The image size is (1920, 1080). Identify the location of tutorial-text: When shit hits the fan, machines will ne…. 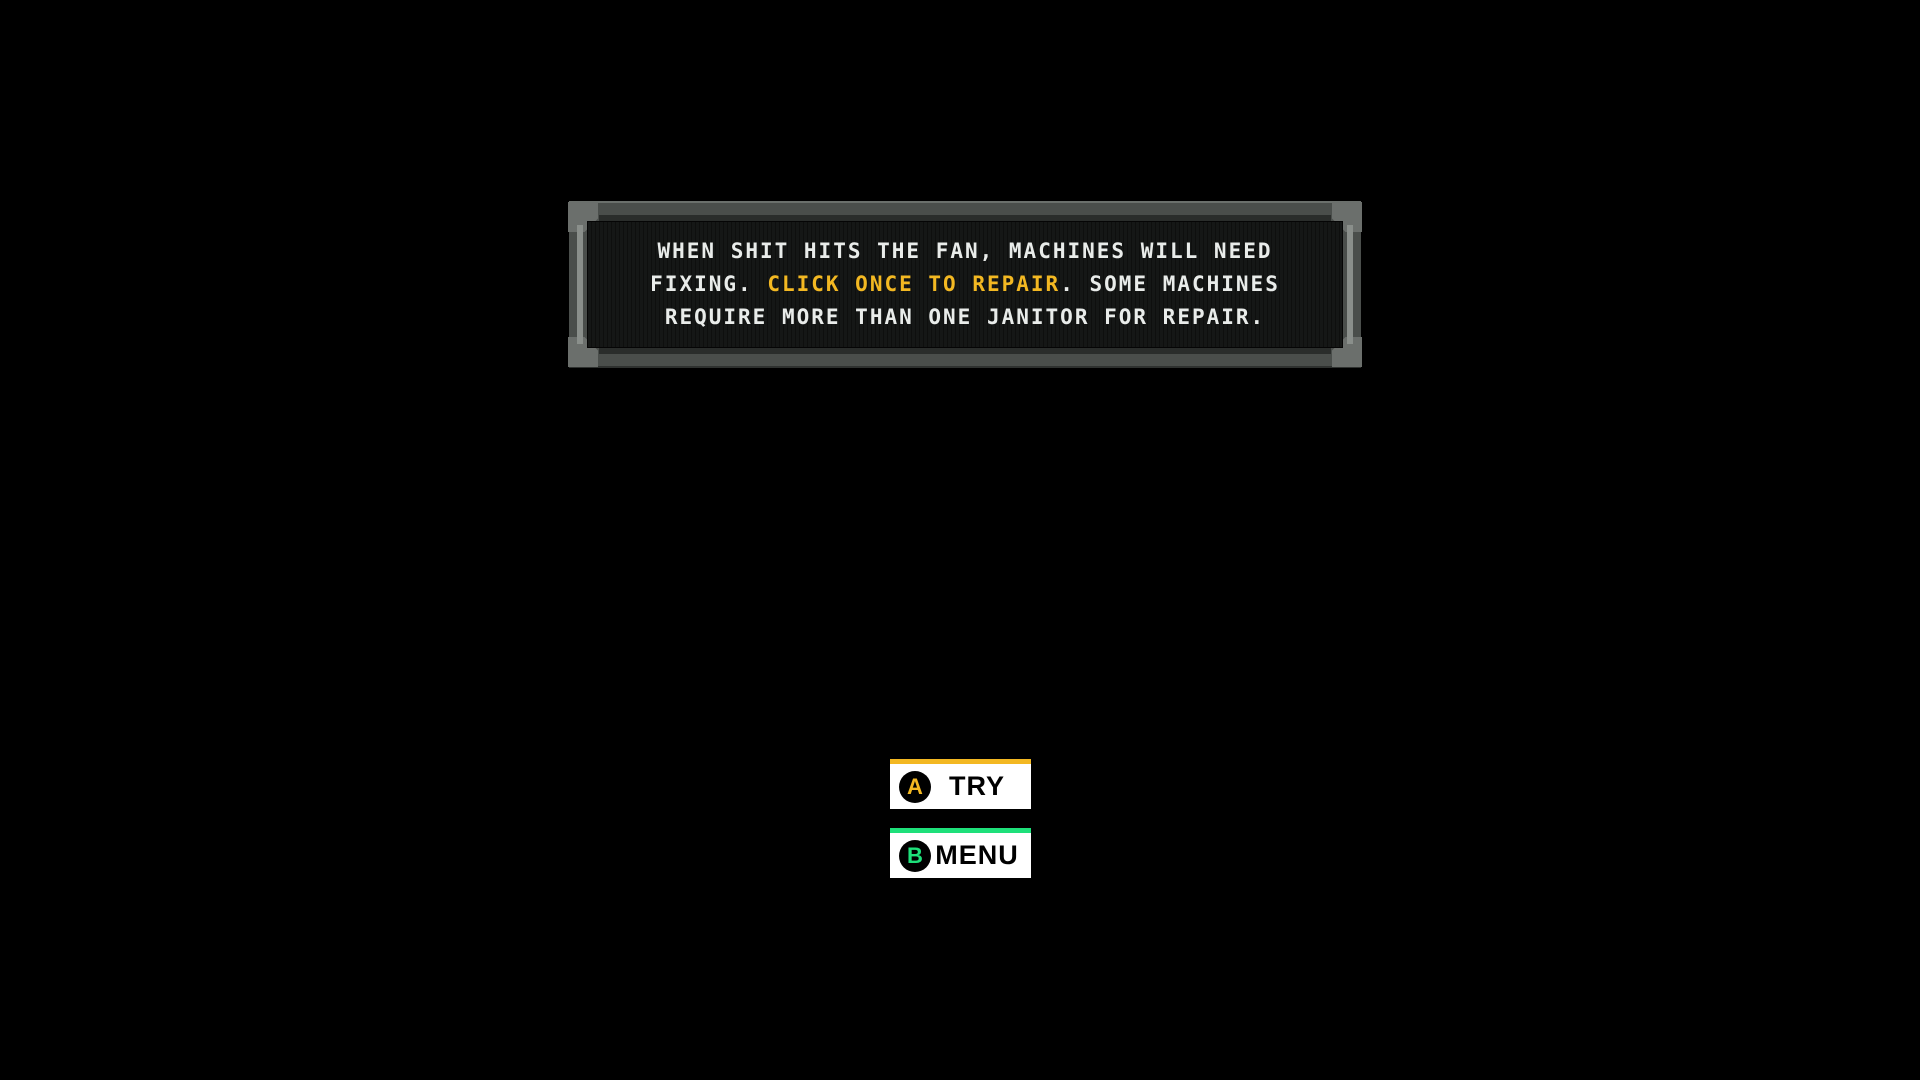
(965, 284).